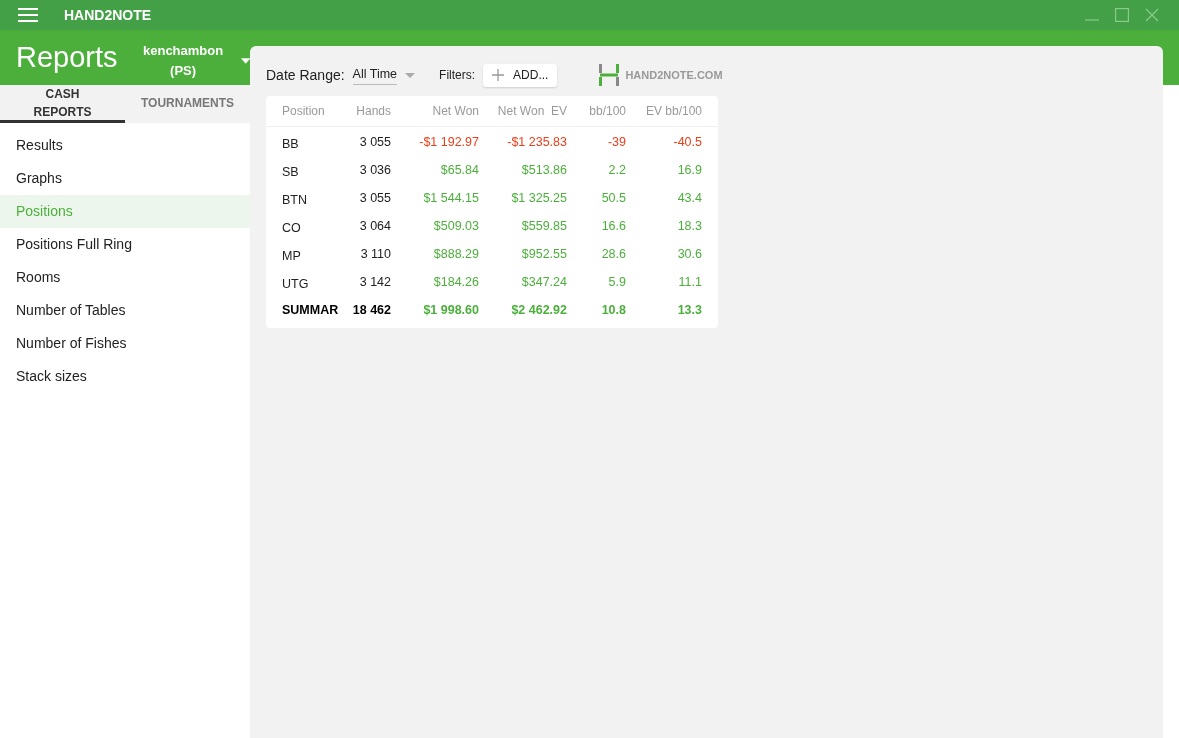 This screenshot has width=1179, height=738. Describe the element at coordinates (1152, 15) in the screenshot. I see `close-icon` at that location.